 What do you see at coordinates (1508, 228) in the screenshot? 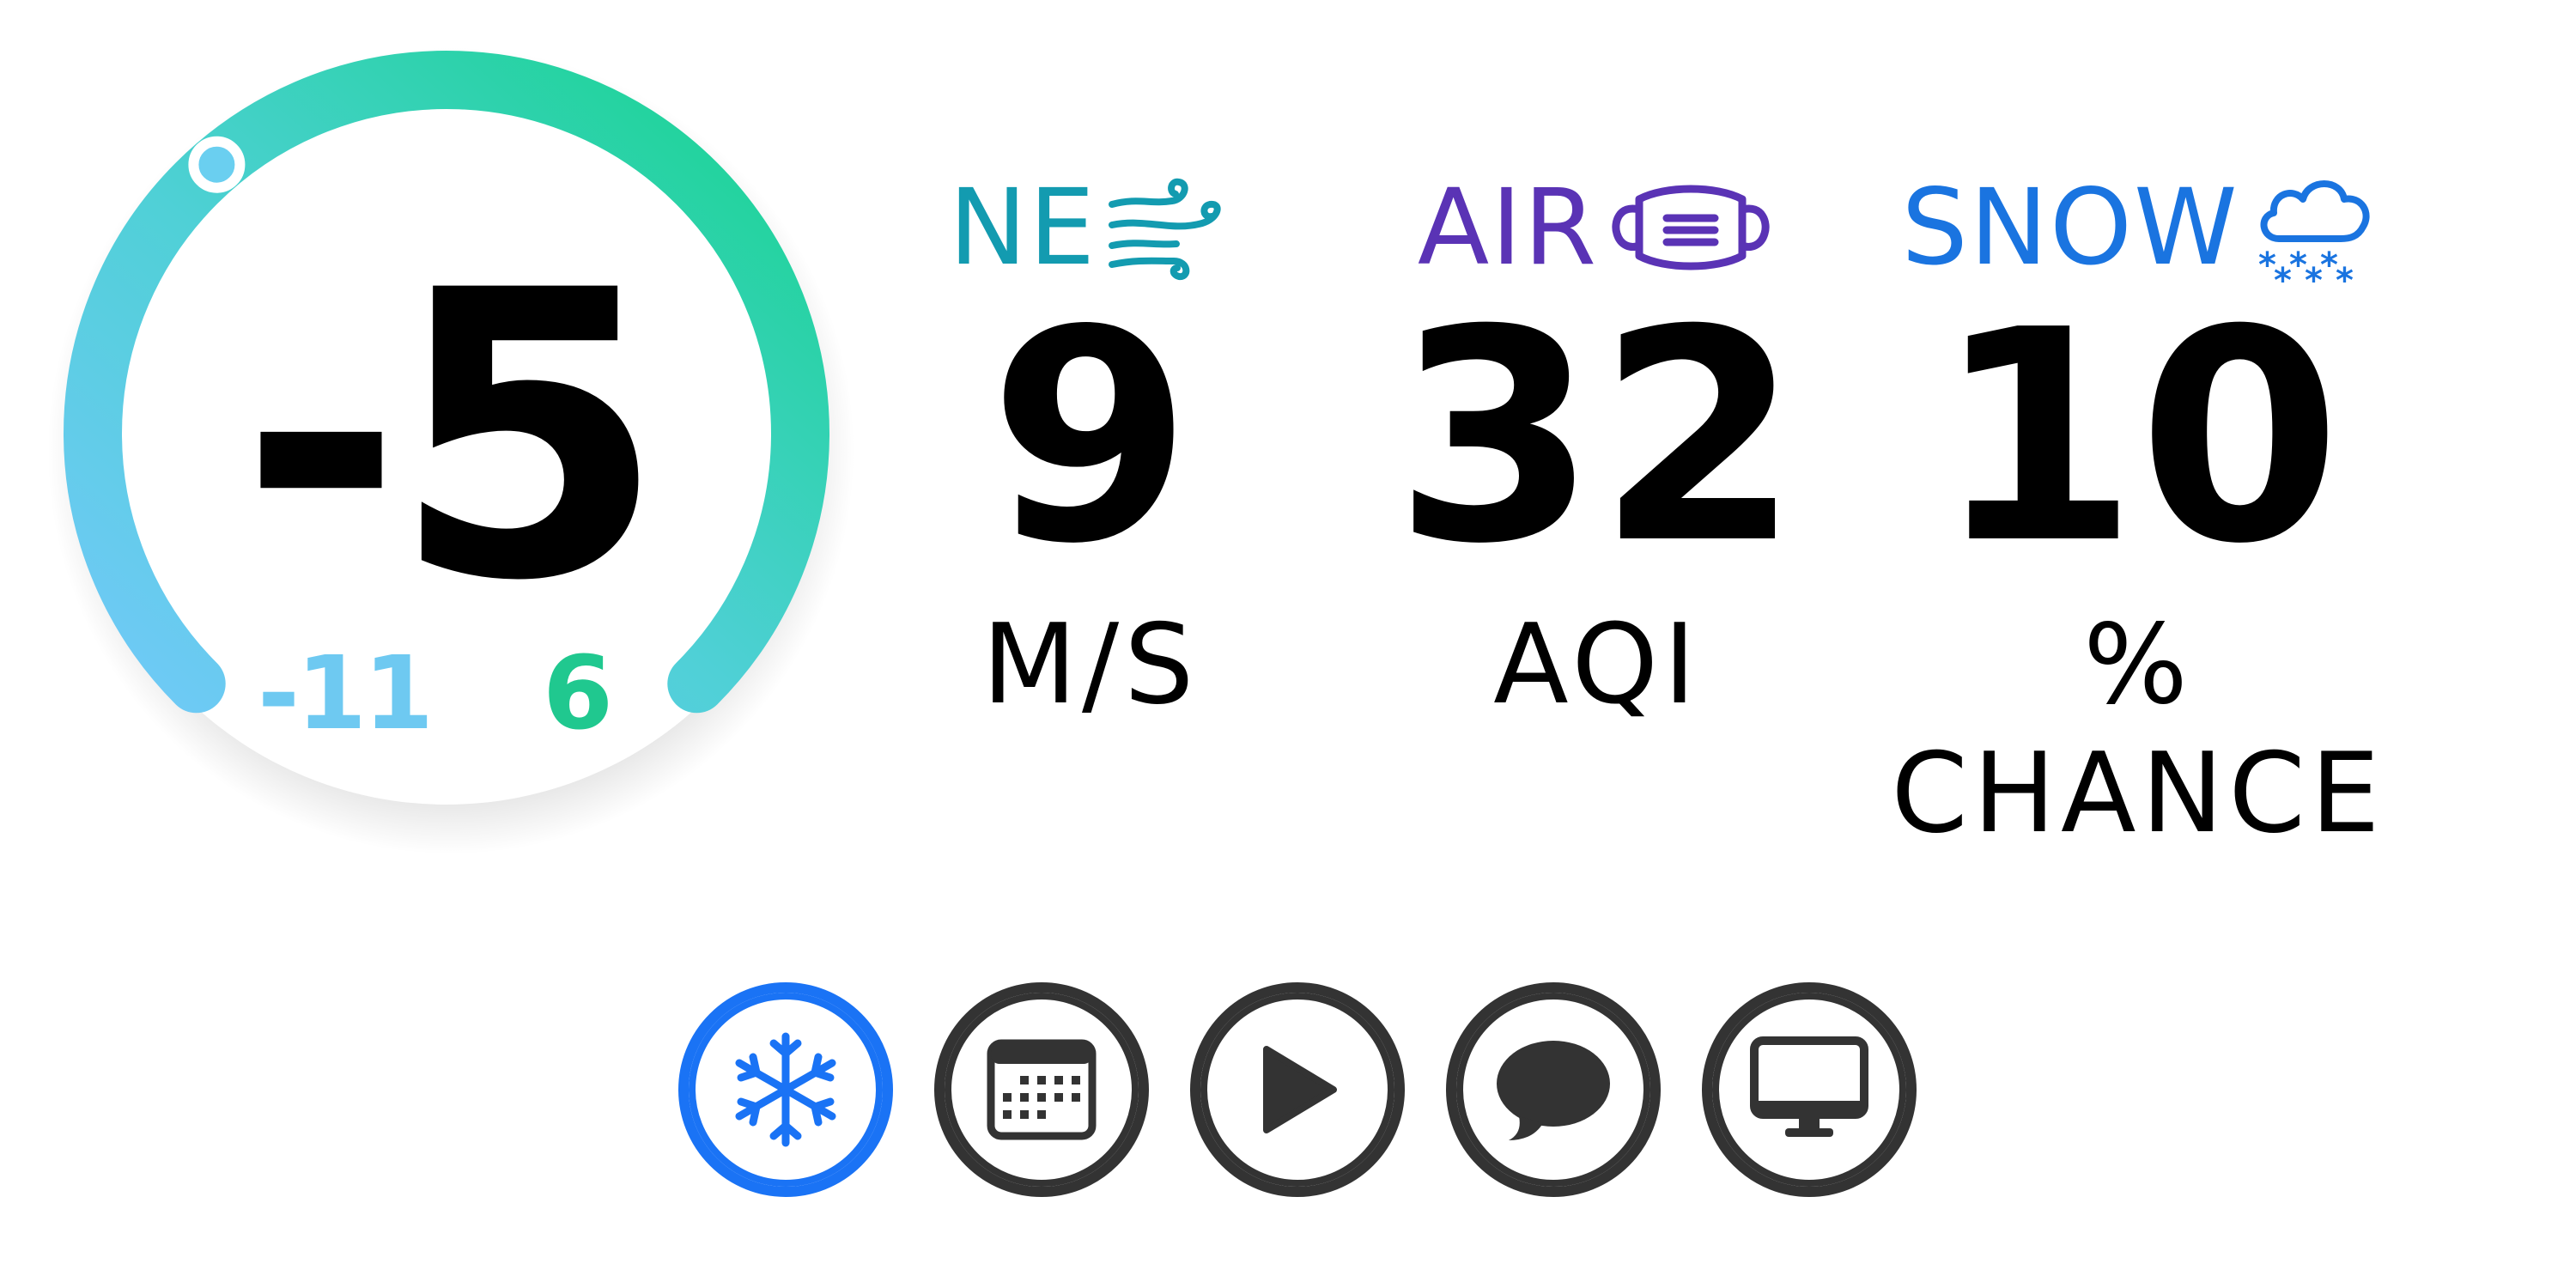
I see `air-title: AIR` at bounding box center [1508, 228].